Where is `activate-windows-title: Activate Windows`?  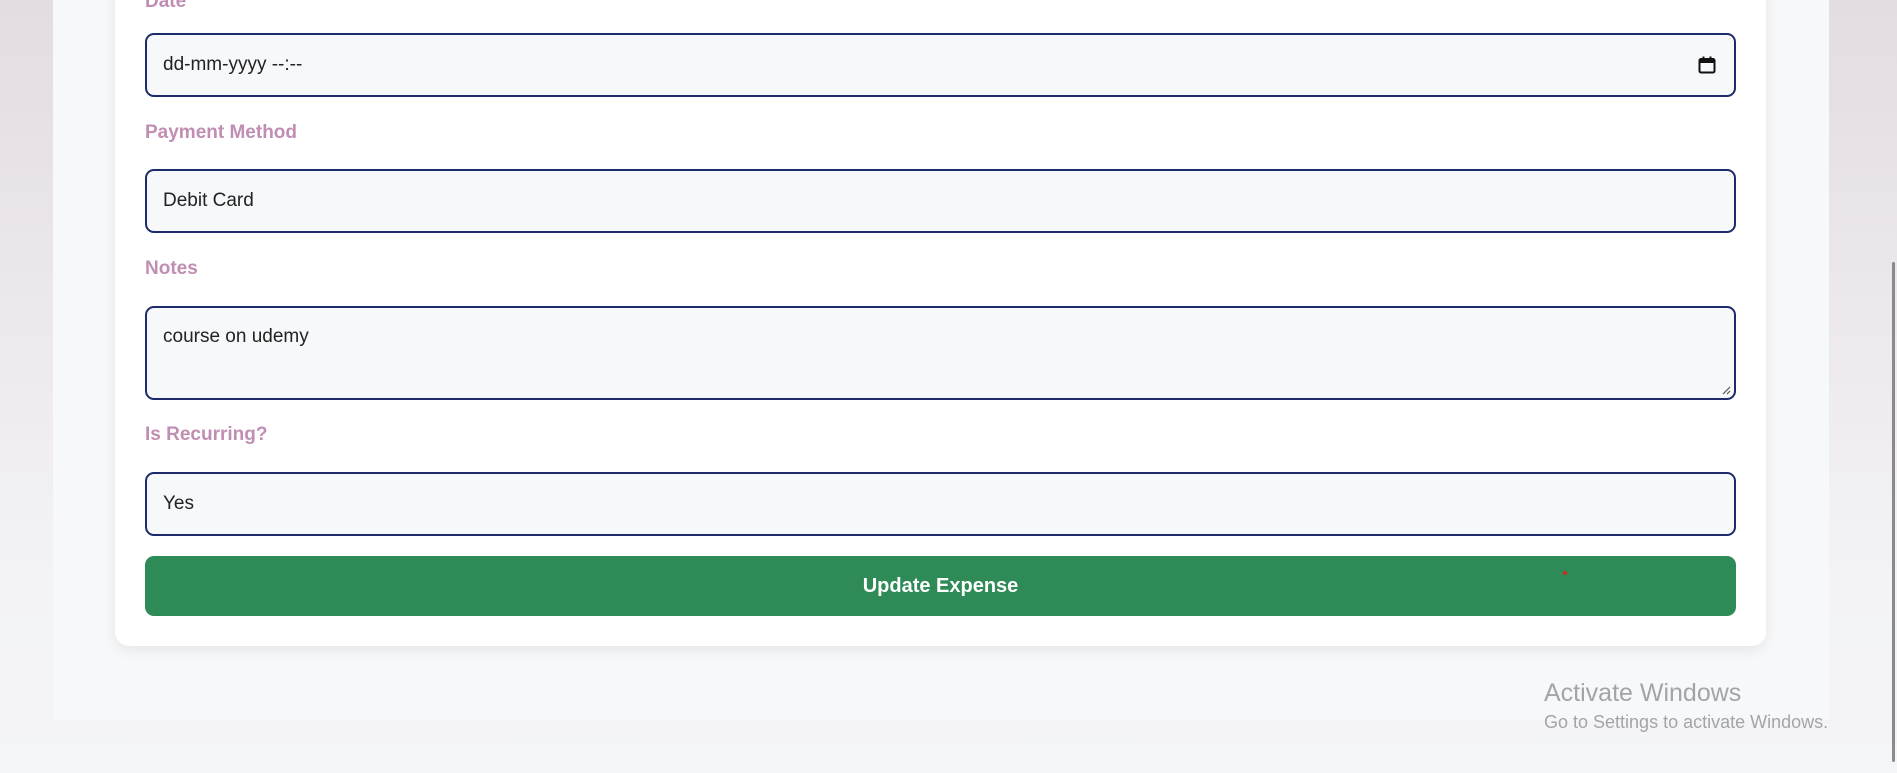
activate-windows-title: Activate Windows is located at coordinates (1643, 693).